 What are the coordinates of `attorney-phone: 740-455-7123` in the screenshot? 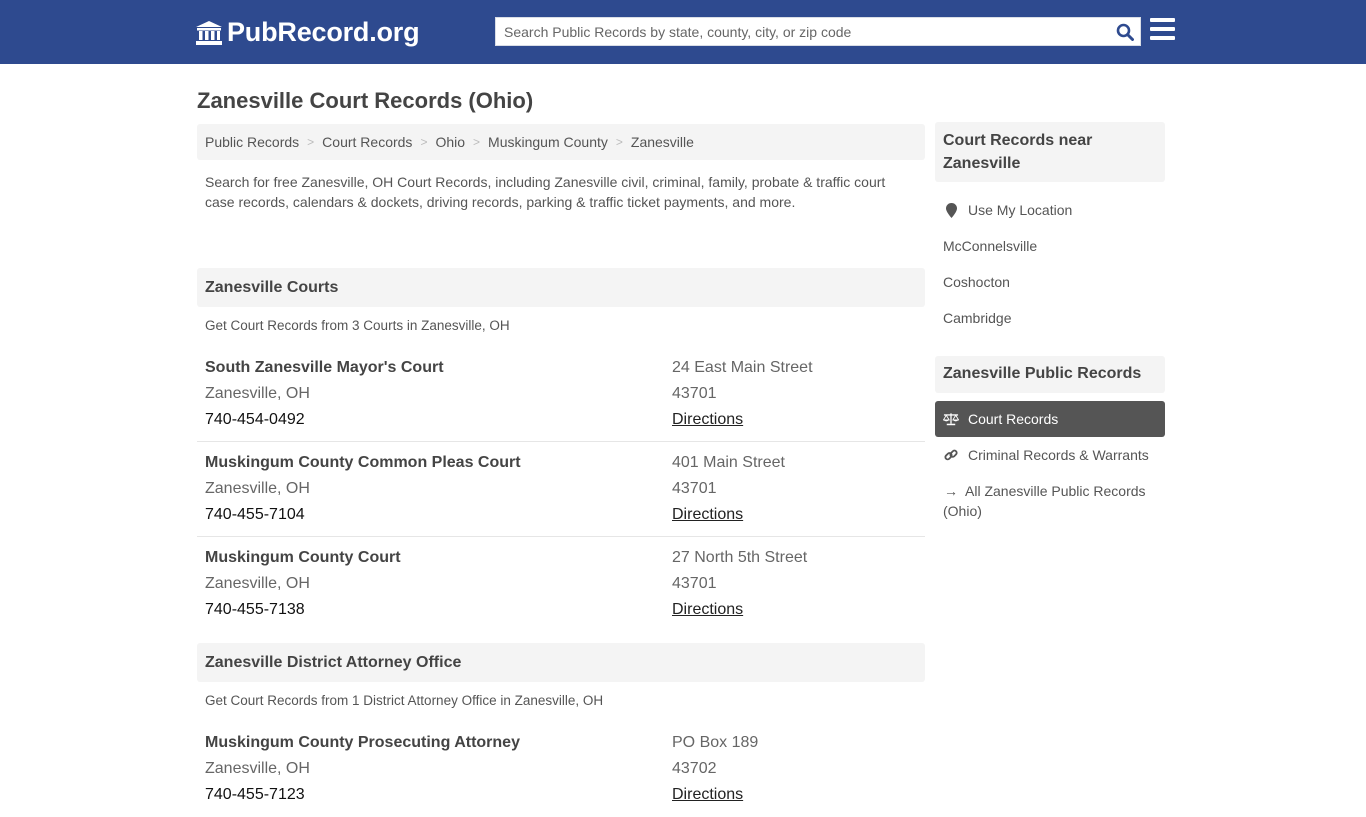 It's located at (438, 795).